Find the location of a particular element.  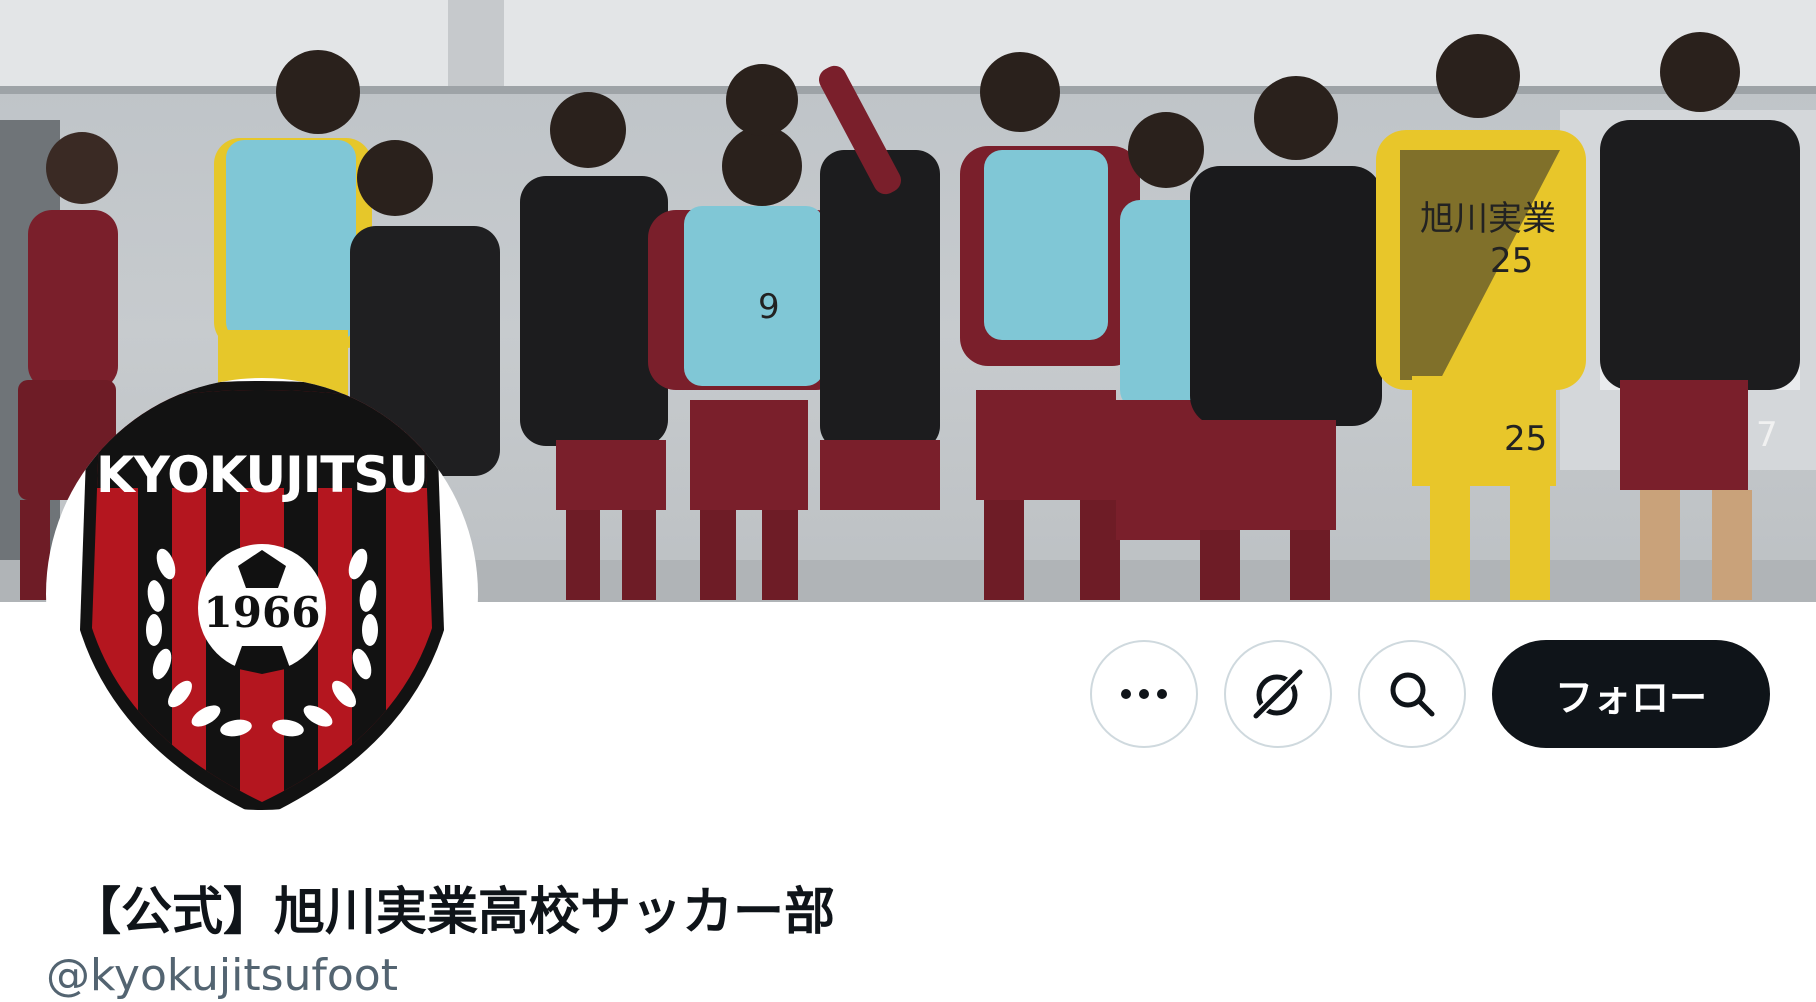

profile-display-name: 【公式】旭川実業高校サッカー部 is located at coordinates (453, 912).